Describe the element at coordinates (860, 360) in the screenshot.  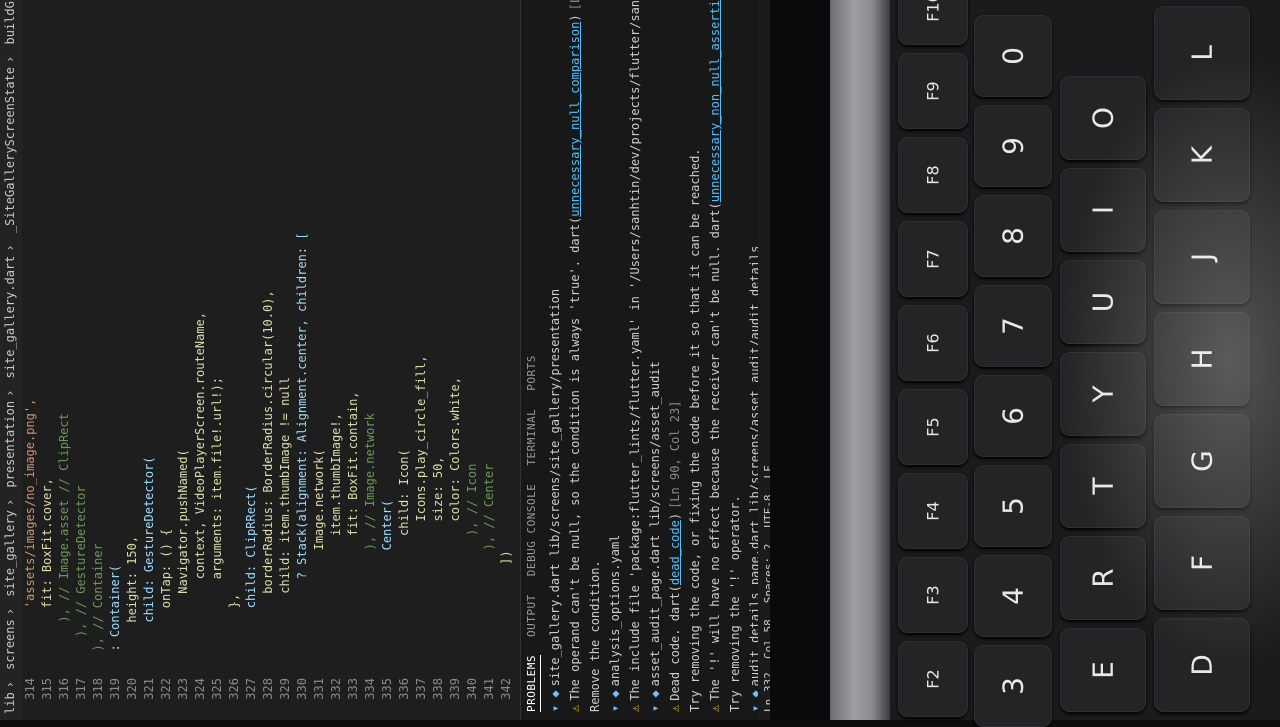
I see `laptop-hinge` at that location.